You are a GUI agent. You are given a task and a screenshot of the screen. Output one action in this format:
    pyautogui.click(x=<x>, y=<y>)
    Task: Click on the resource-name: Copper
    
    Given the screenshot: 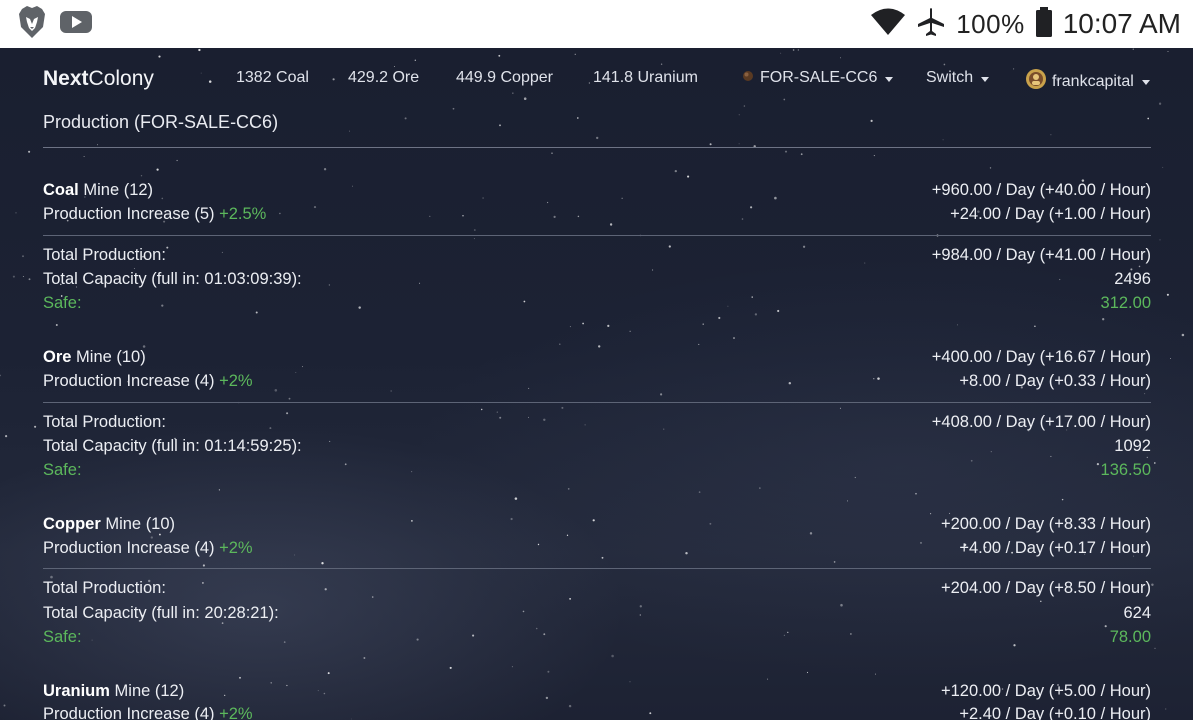 What is the action you would take?
    pyautogui.click(x=72, y=523)
    